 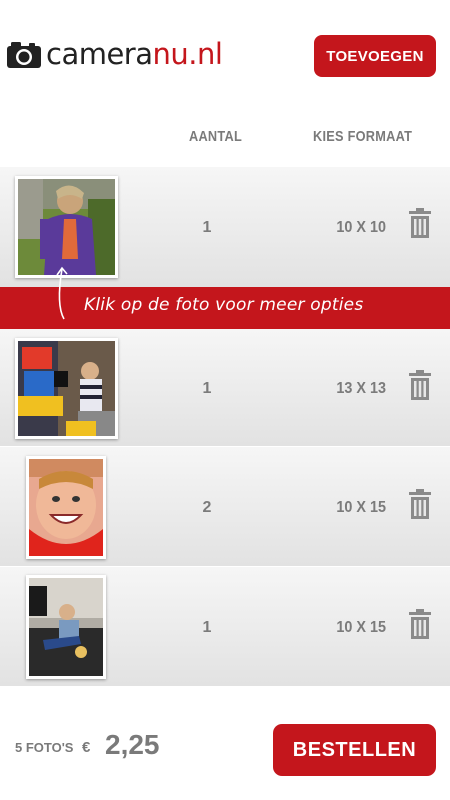 I want to click on hint-banner: Klik op de foto voor meer opties, so click(x=225, y=297).